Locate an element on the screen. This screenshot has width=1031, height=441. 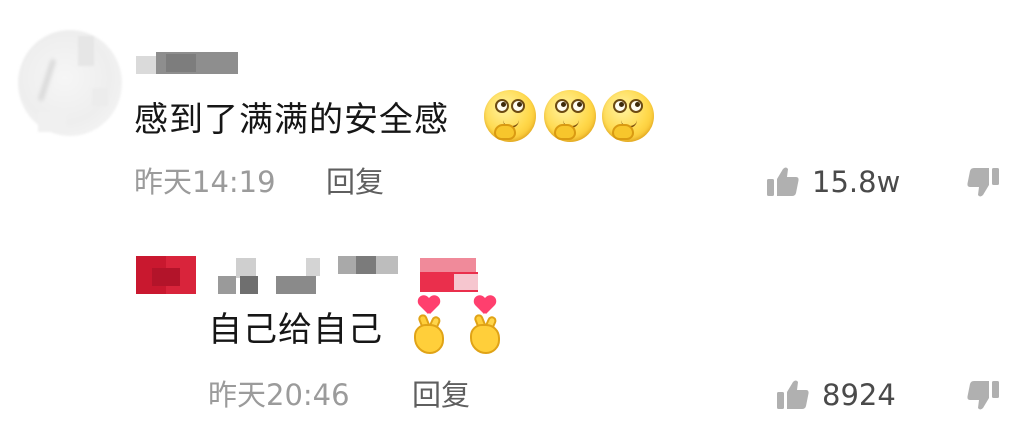
reply-text: 自己给自己 is located at coordinates (295, 330).